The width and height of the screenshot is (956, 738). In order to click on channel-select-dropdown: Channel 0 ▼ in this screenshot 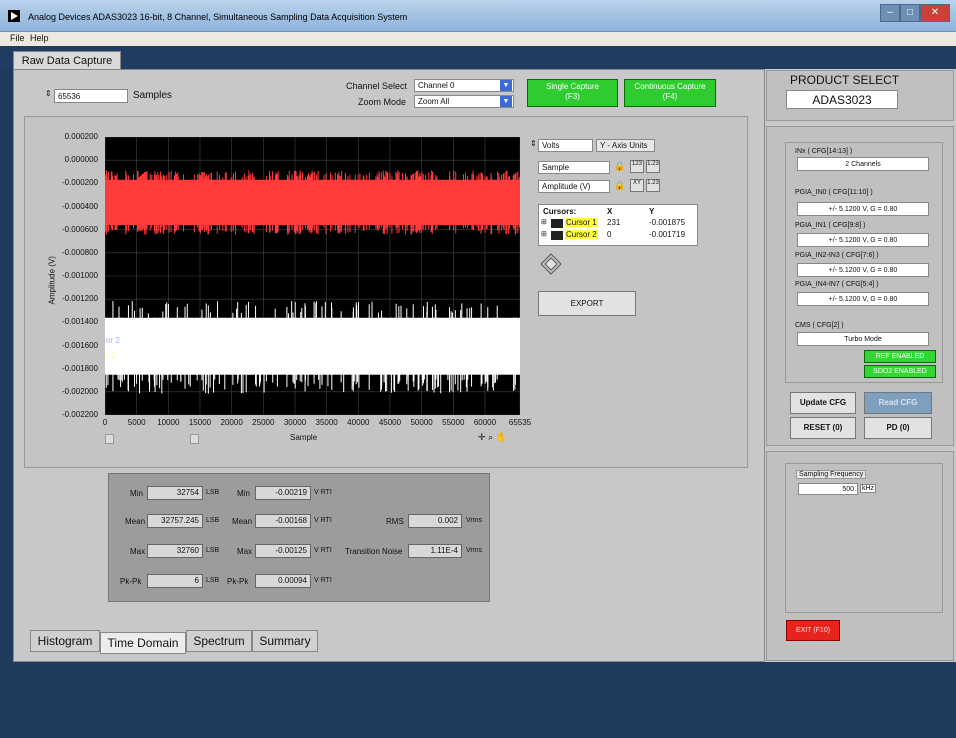, I will do `click(464, 85)`.